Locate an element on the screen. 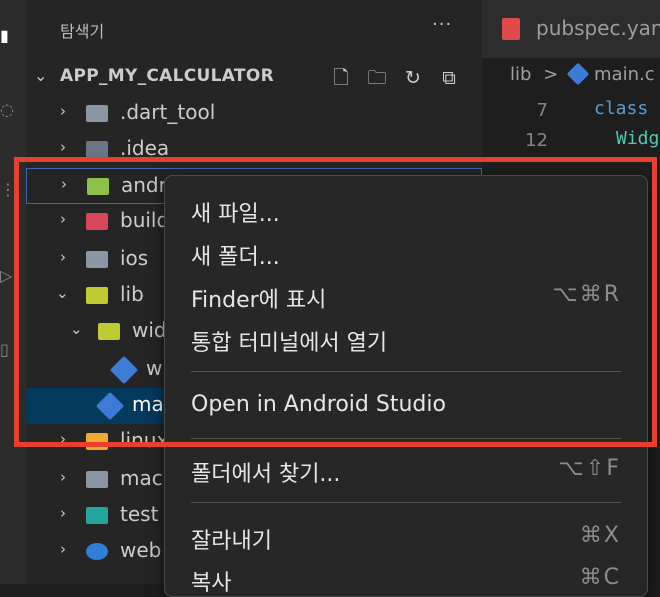 The image size is (660, 597). collapse-all-icon: ⧉ is located at coordinates (449, 78).